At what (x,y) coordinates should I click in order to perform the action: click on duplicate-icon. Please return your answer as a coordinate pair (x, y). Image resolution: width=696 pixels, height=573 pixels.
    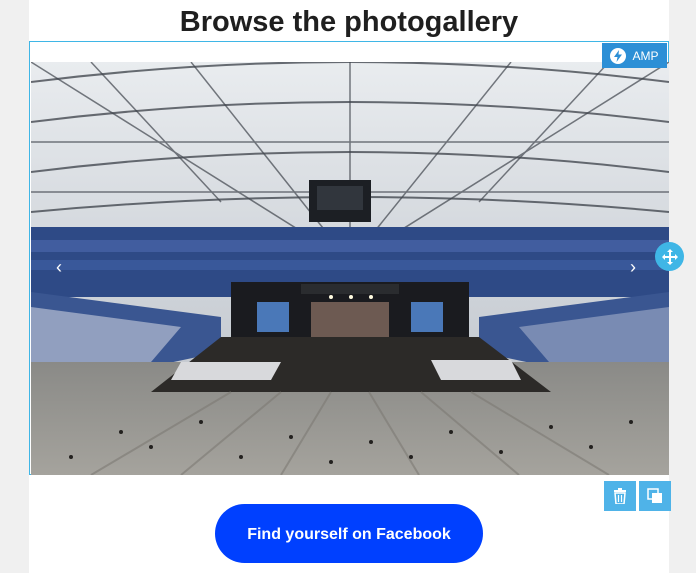
    Looking at the image, I should click on (654, 495).